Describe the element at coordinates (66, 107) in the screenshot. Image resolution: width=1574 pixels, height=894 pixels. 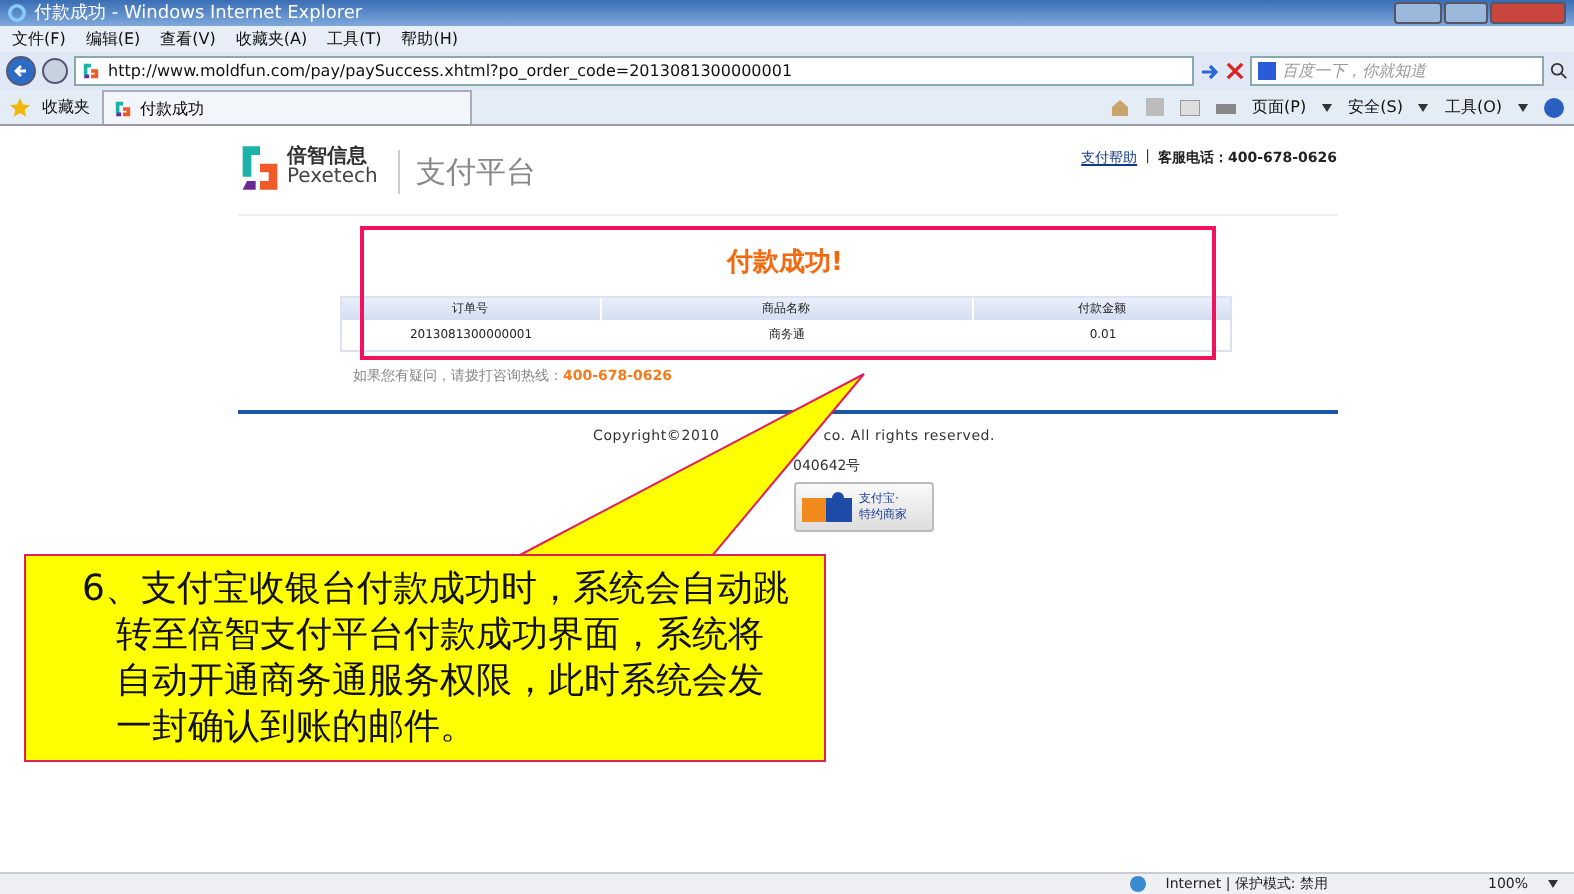
I see `favorites-label: 收藏夹` at that location.